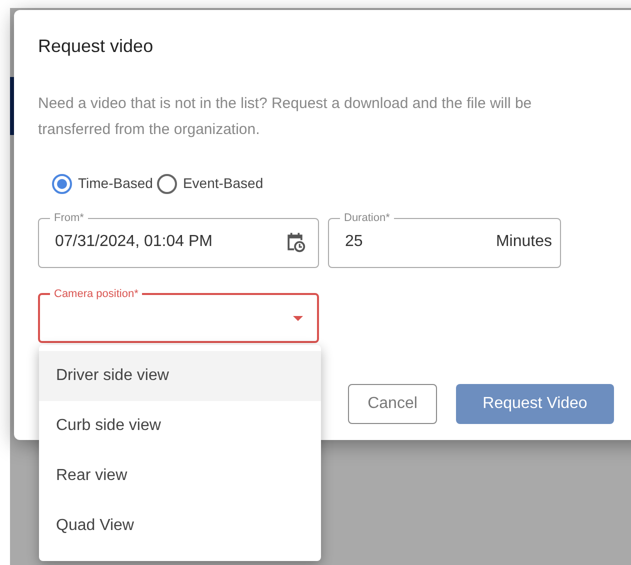  Describe the element at coordinates (285, 117) in the screenshot. I see `description-text: Need a video that is not in the list? Request a download and the file will be transferred from the organization.` at that location.